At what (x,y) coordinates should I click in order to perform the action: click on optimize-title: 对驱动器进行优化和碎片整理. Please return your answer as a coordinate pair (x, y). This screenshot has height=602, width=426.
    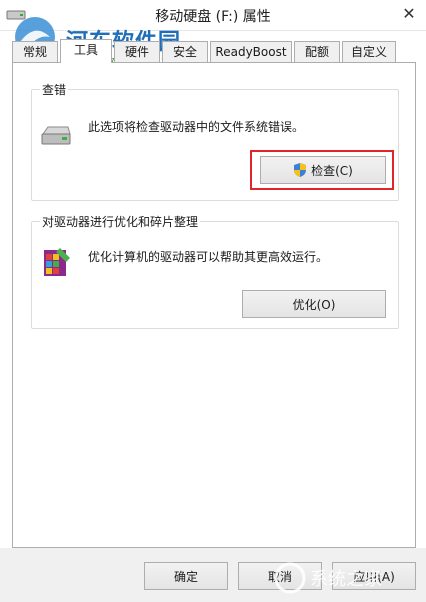
    Looking at the image, I should click on (120, 221).